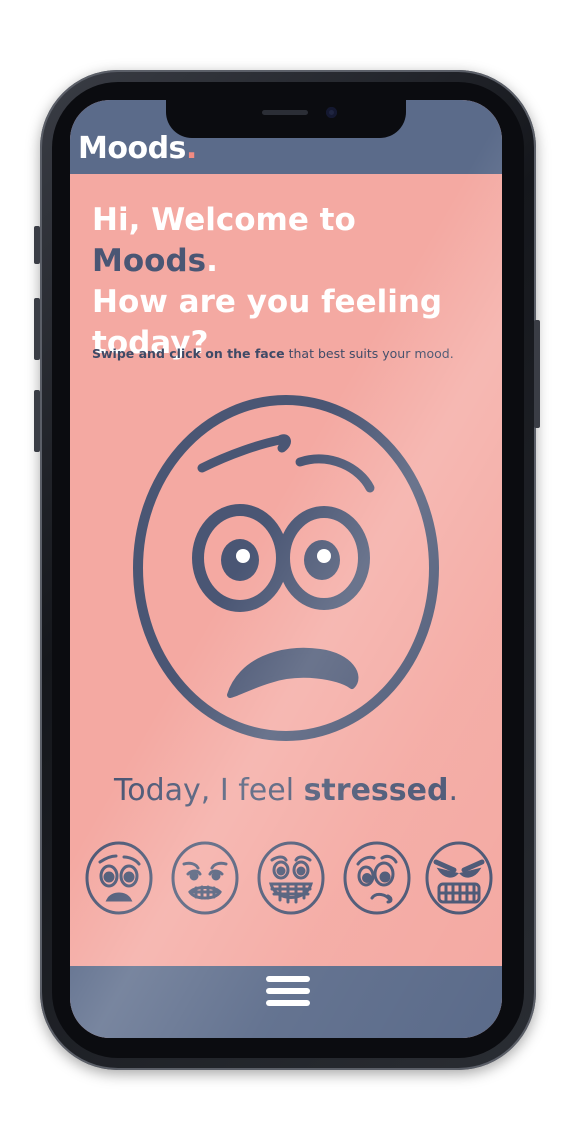 The height and width of the screenshot is (1124, 562). What do you see at coordinates (537, 374) in the screenshot?
I see `power-button` at bounding box center [537, 374].